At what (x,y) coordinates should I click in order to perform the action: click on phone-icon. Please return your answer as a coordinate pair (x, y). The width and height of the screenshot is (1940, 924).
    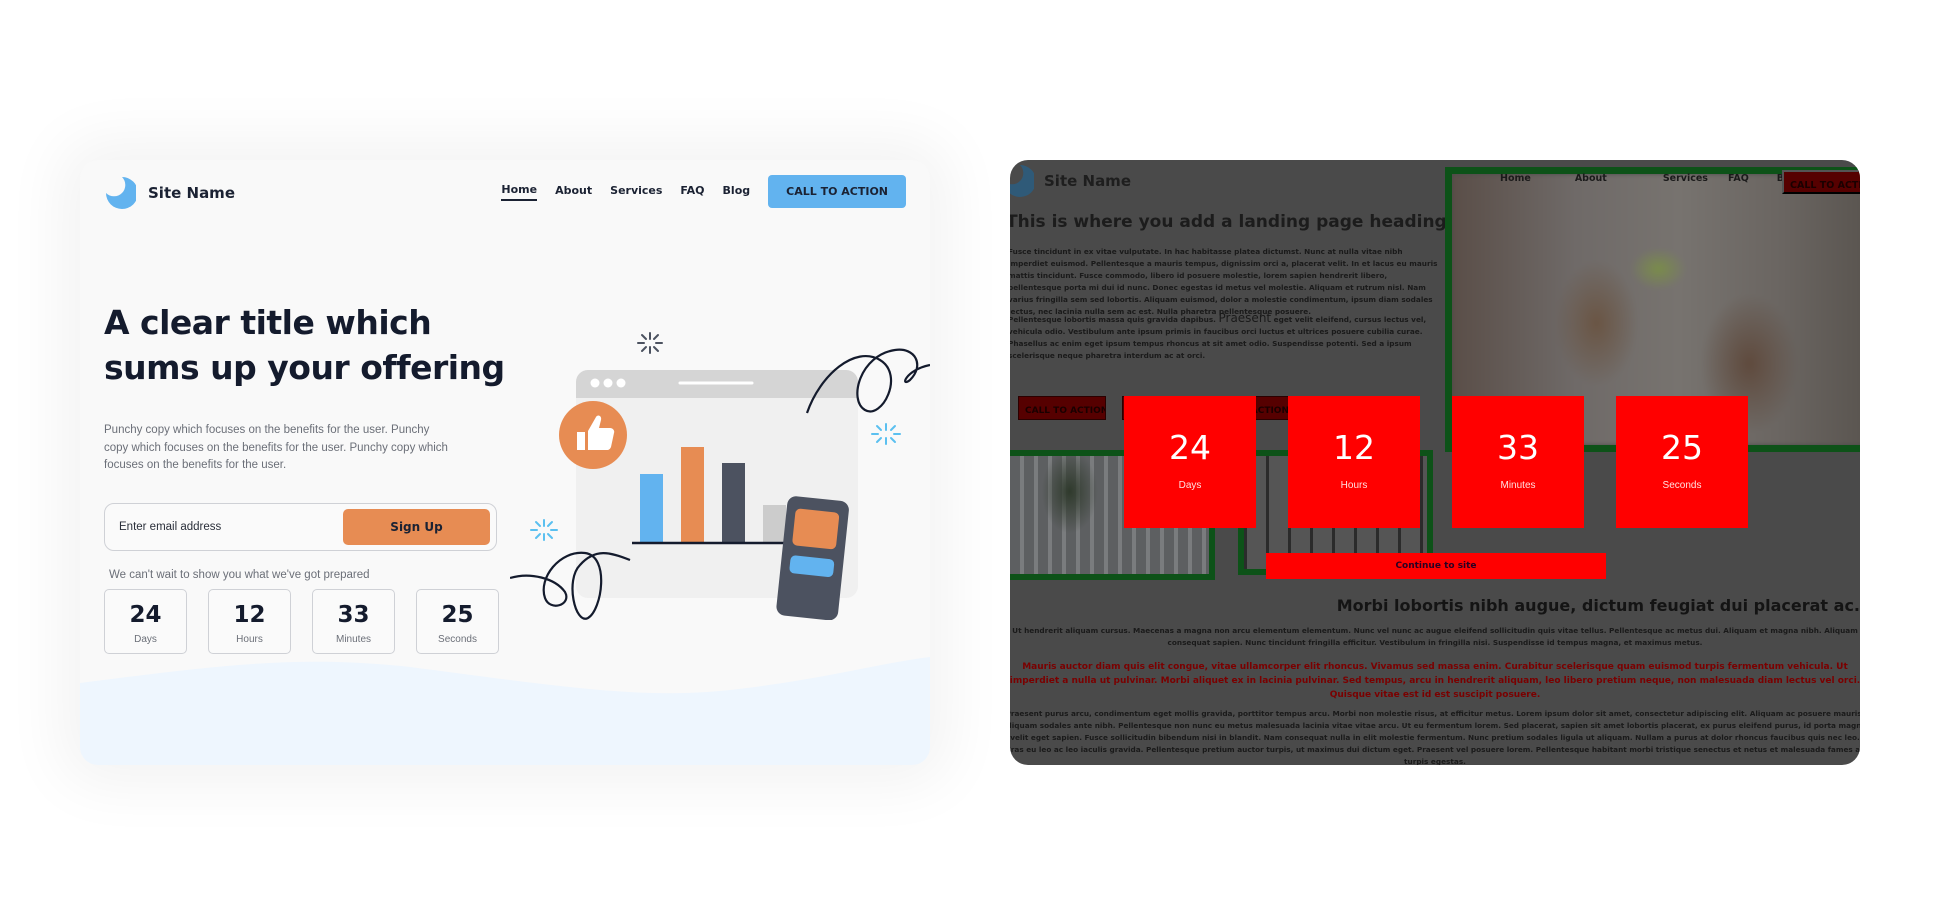
    Looking at the image, I should click on (812, 558).